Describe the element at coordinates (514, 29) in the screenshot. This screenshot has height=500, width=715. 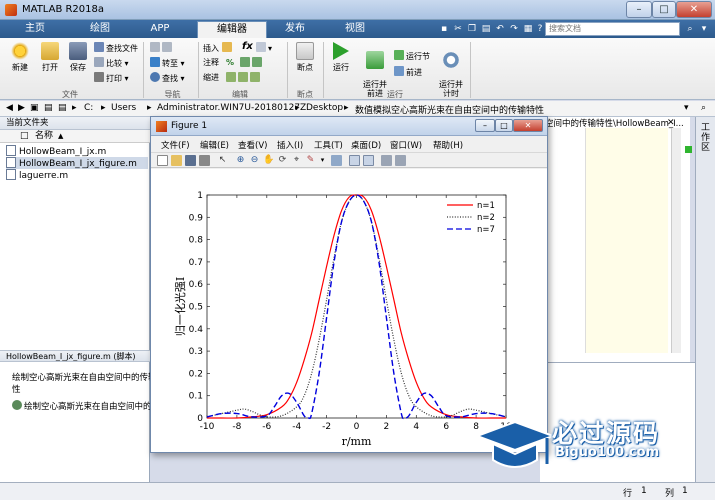
I see `redo-icon: ↷` at that location.